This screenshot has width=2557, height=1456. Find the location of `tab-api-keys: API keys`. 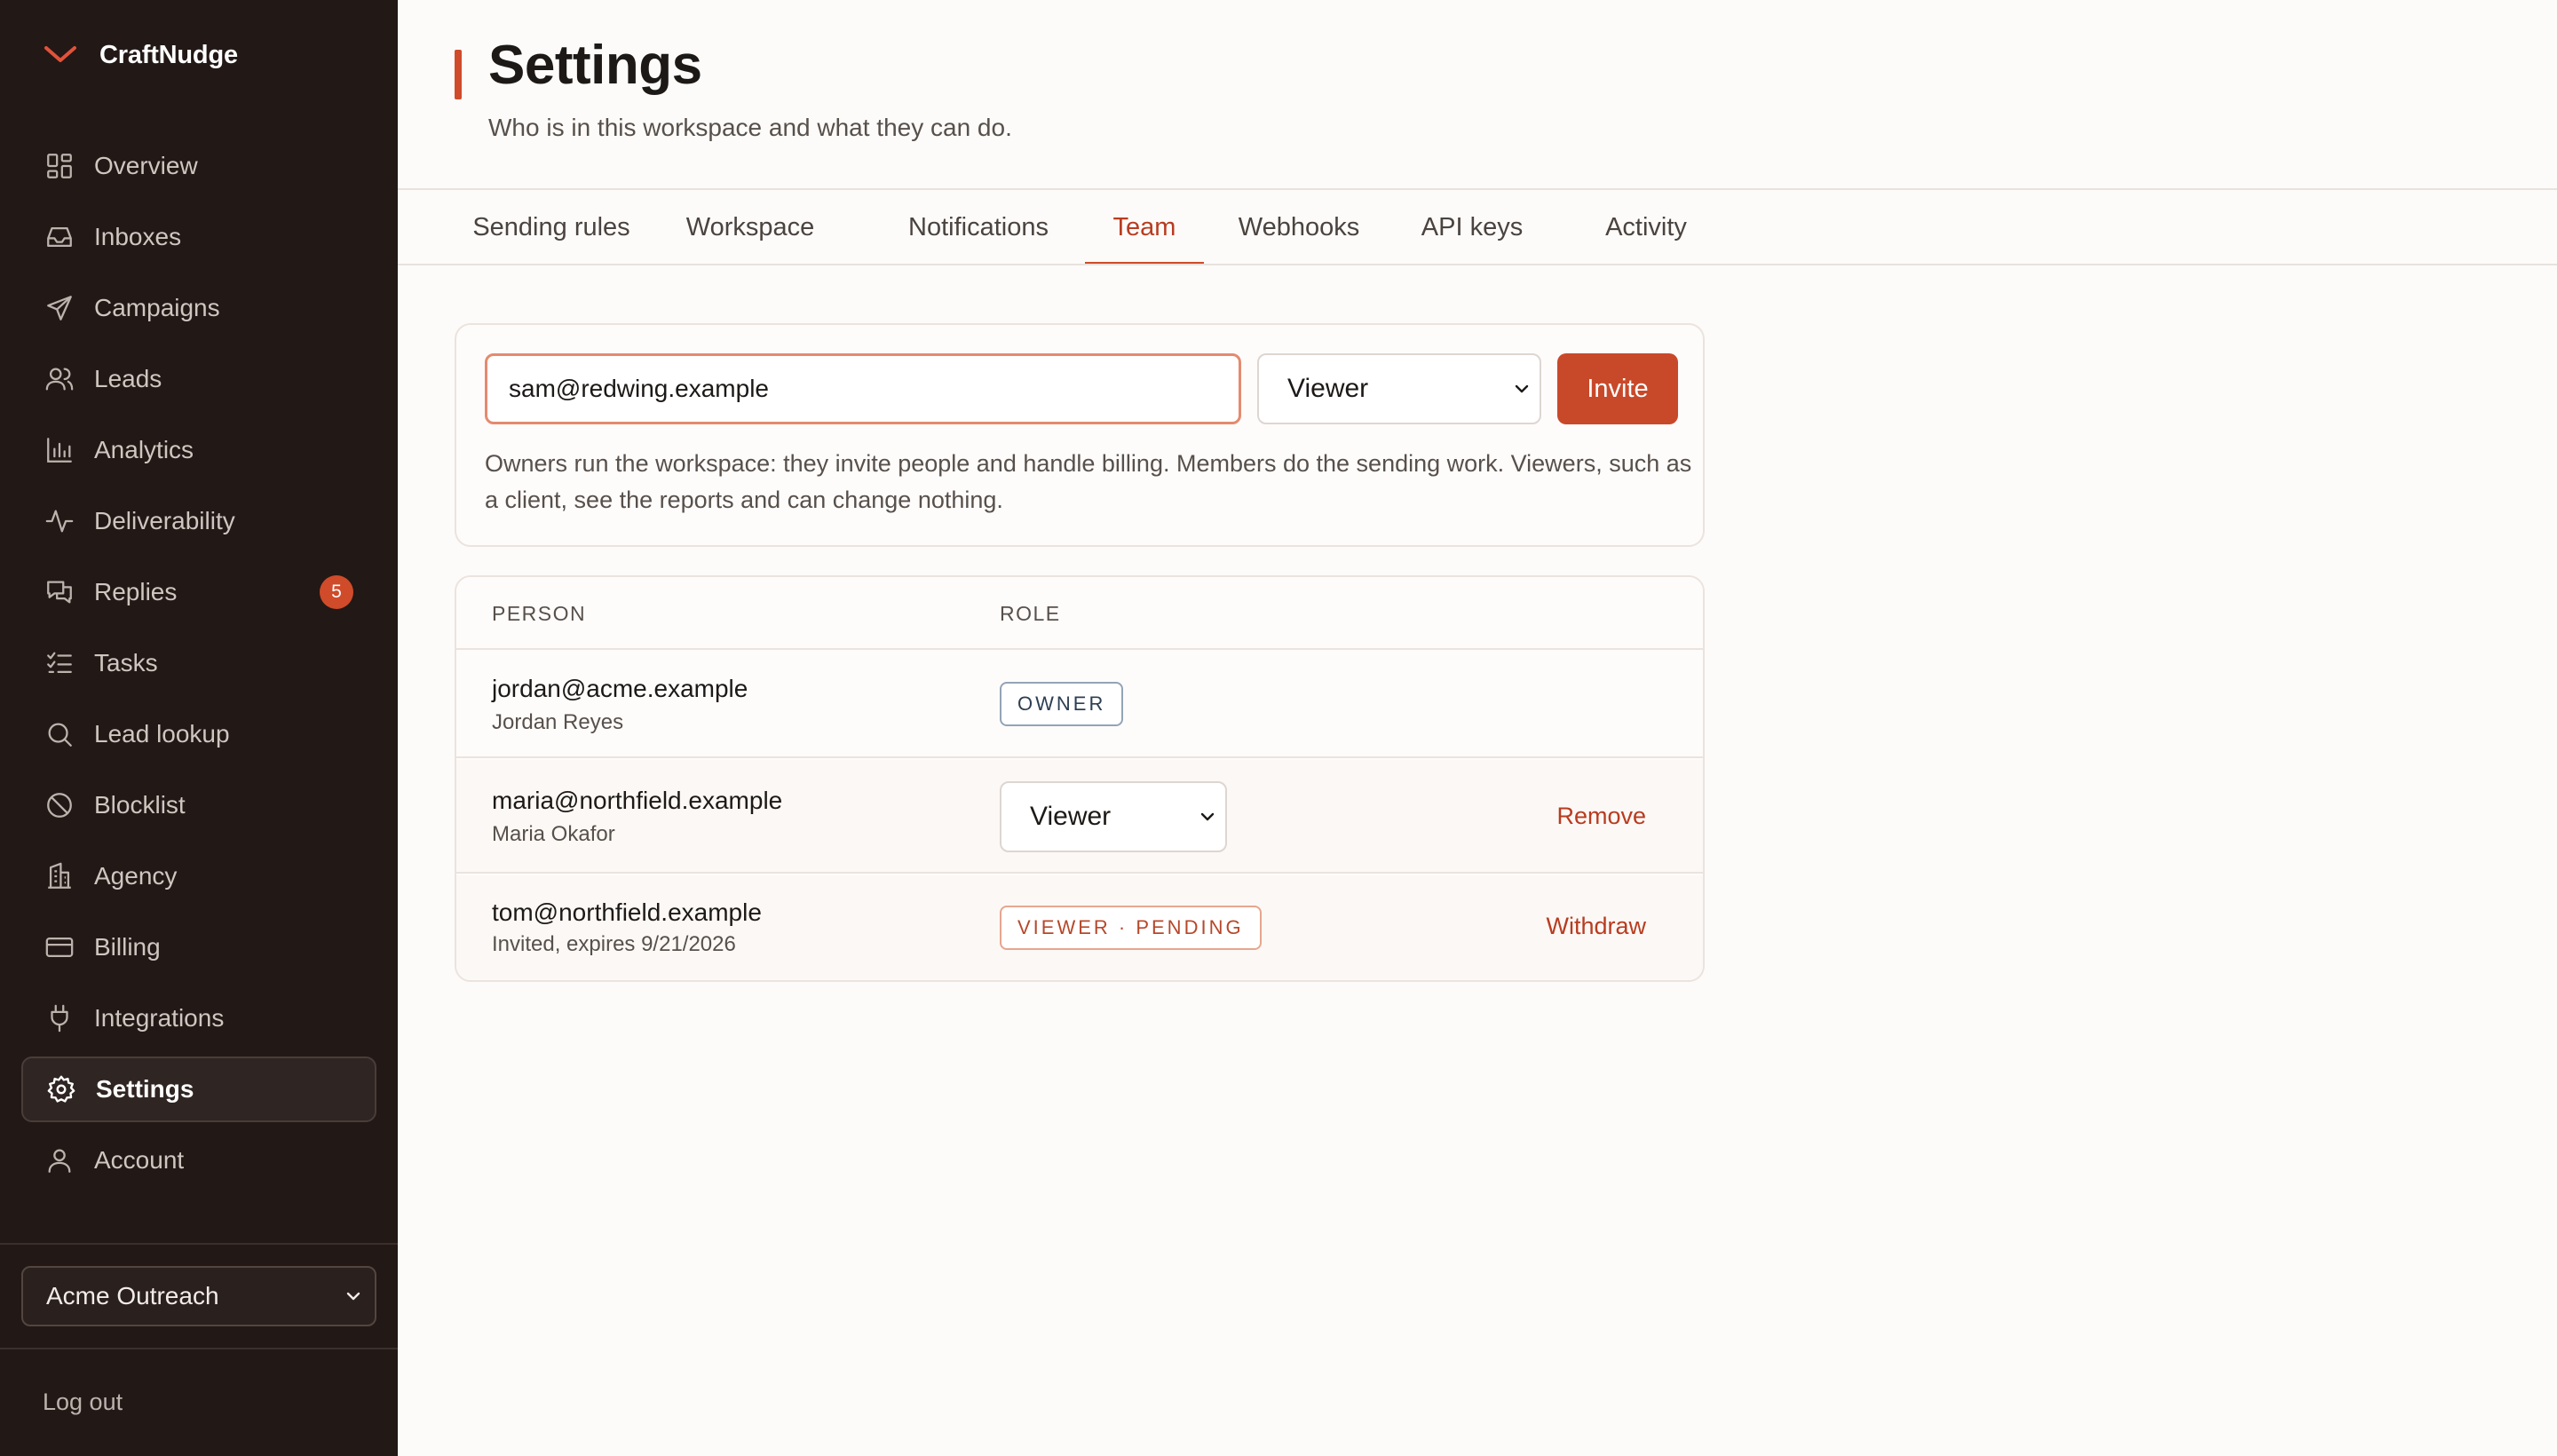

tab-api-keys: API keys is located at coordinates (1472, 227).